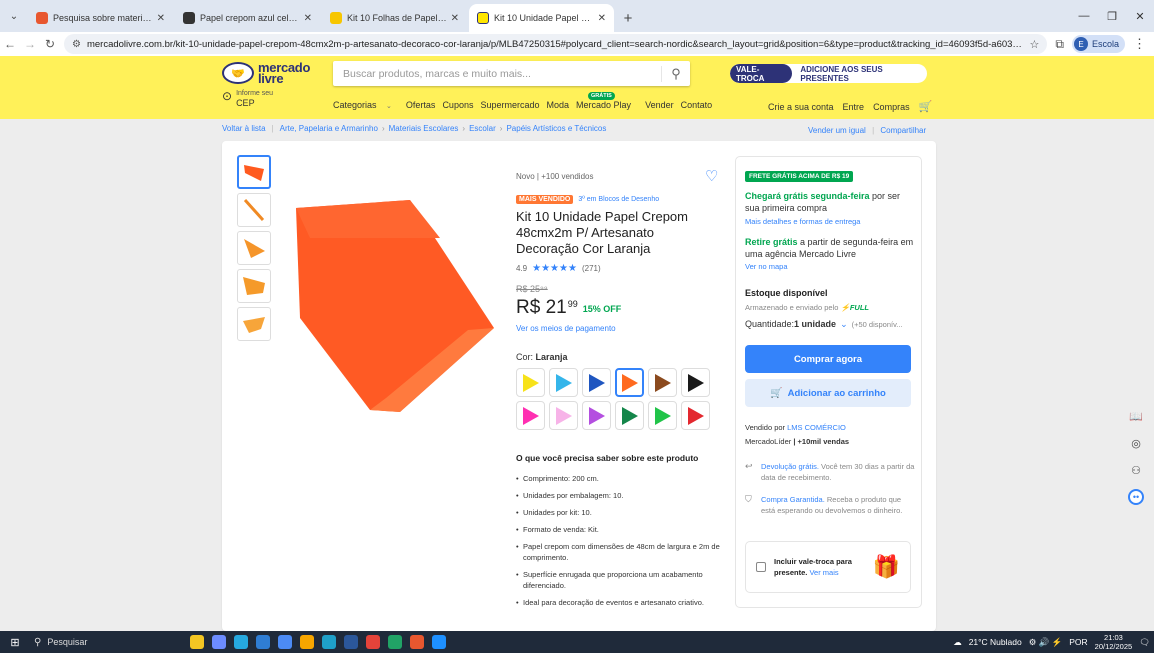  What do you see at coordinates (566, 328) in the screenshot?
I see `payment-methods-link: Ver os meios de pagamento` at bounding box center [566, 328].